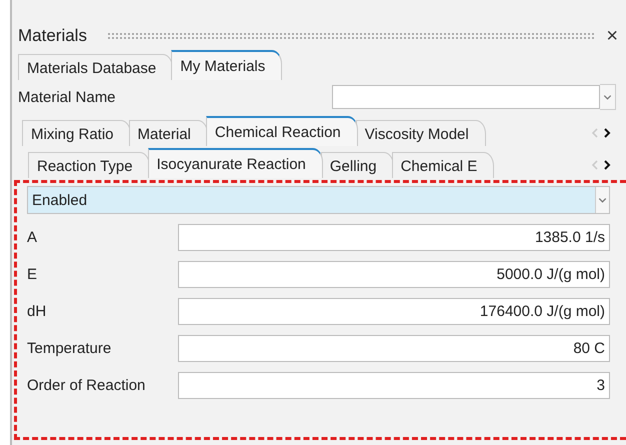 This screenshot has width=626, height=445. I want to click on tab: Material, so click(168, 133).